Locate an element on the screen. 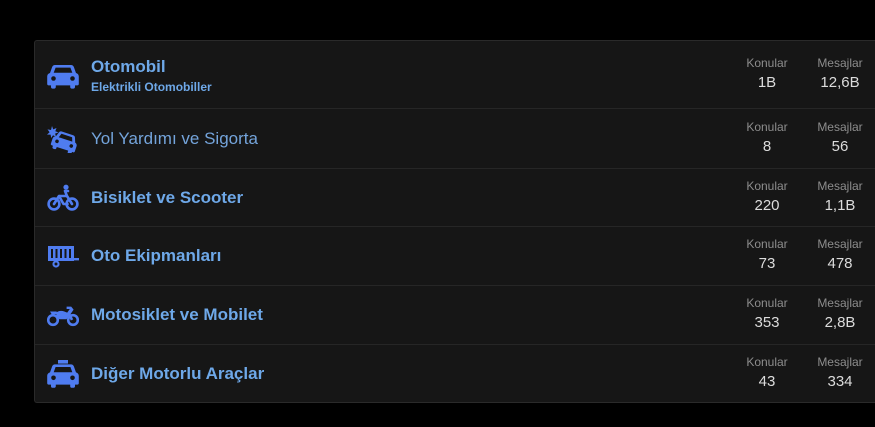  topics-count: 1B is located at coordinates (767, 82).